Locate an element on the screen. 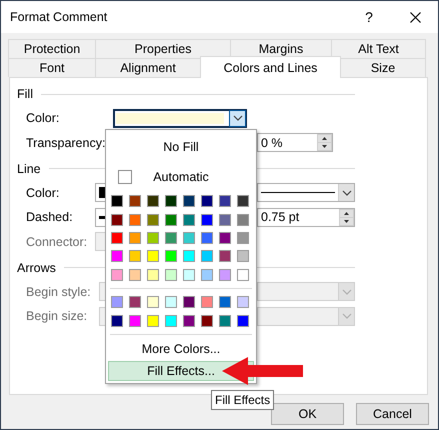 The height and width of the screenshot is (430, 439). no-fill-option: No Fill is located at coordinates (181, 147).